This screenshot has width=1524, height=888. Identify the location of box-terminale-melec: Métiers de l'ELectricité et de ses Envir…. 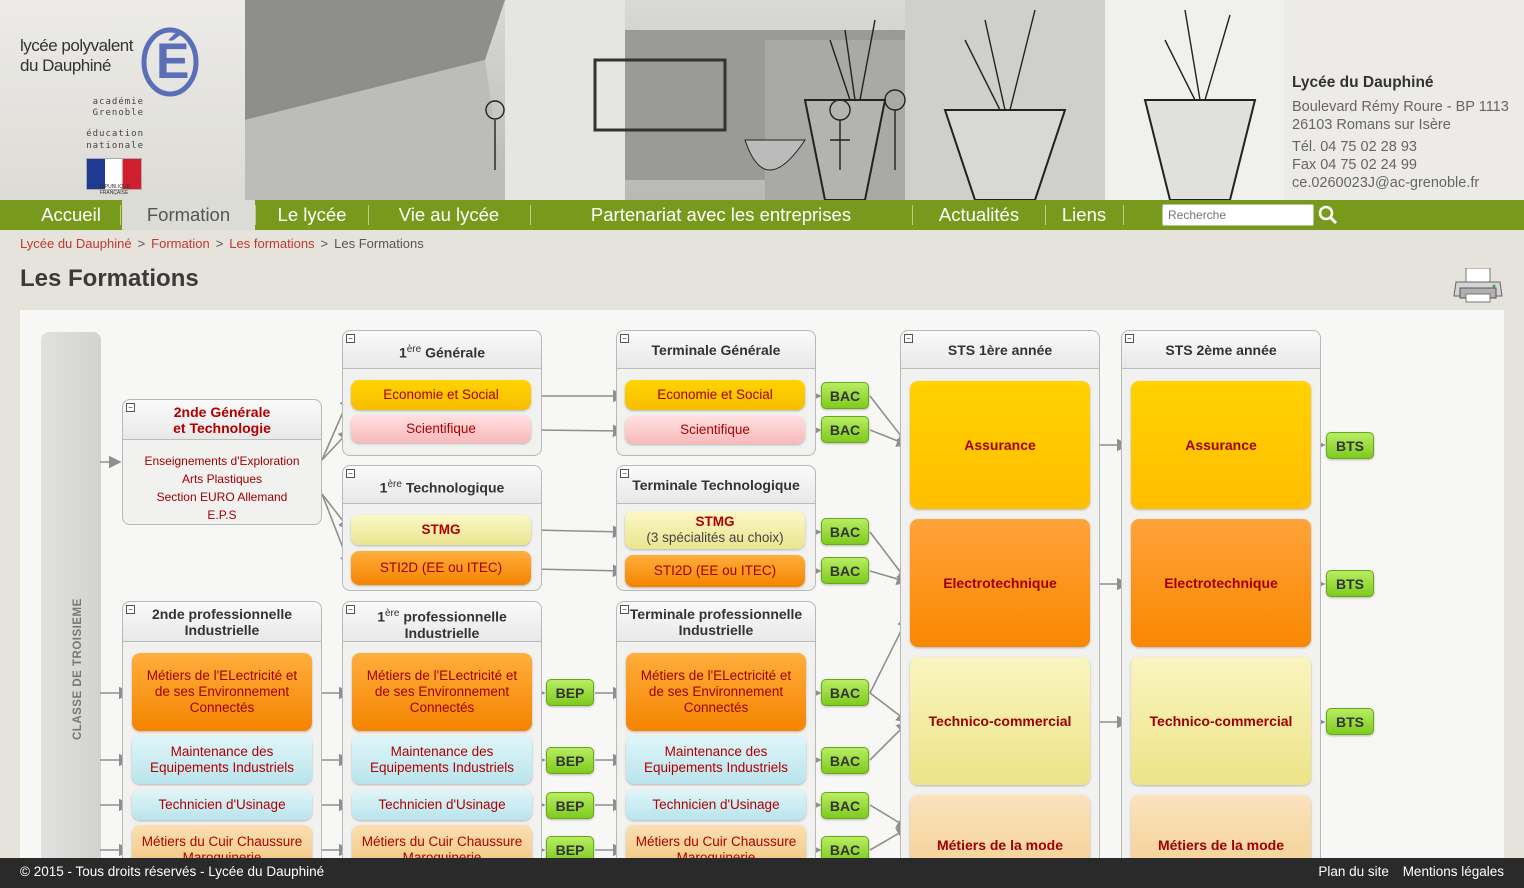
(716, 692).